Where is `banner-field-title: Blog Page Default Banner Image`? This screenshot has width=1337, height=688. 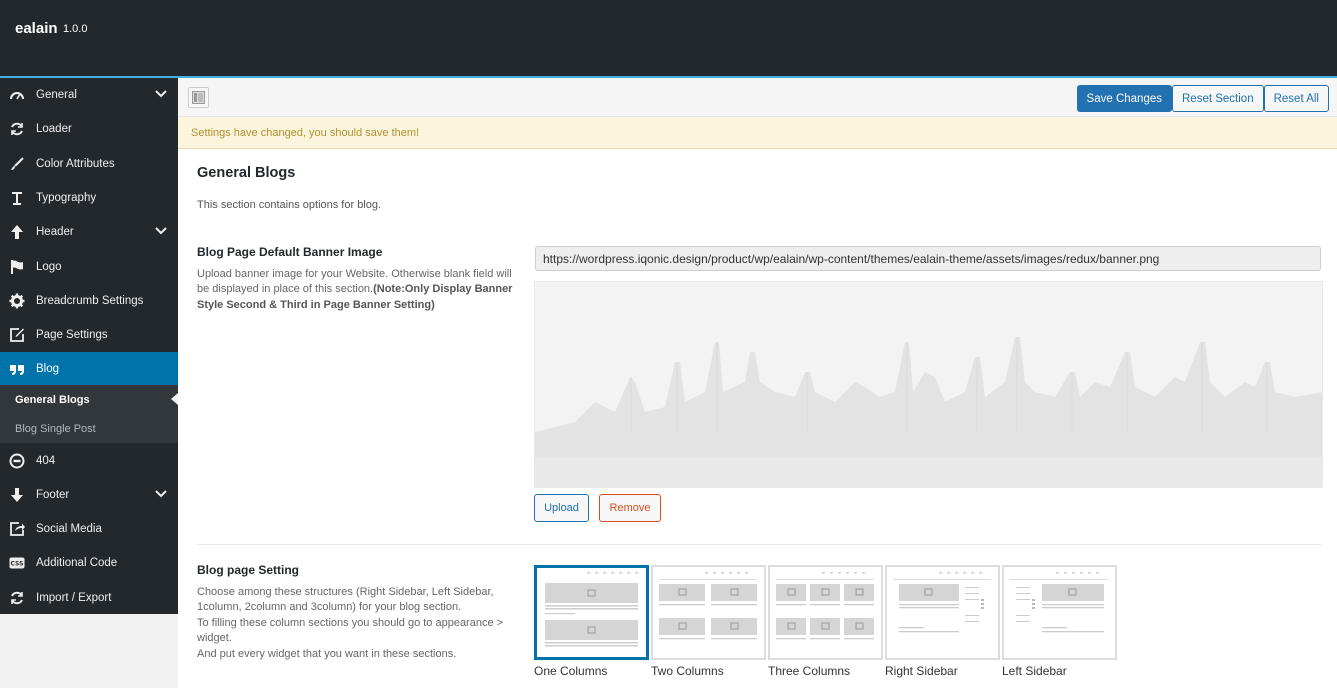
banner-field-title: Blog Page Default Banner Image is located at coordinates (290, 252).